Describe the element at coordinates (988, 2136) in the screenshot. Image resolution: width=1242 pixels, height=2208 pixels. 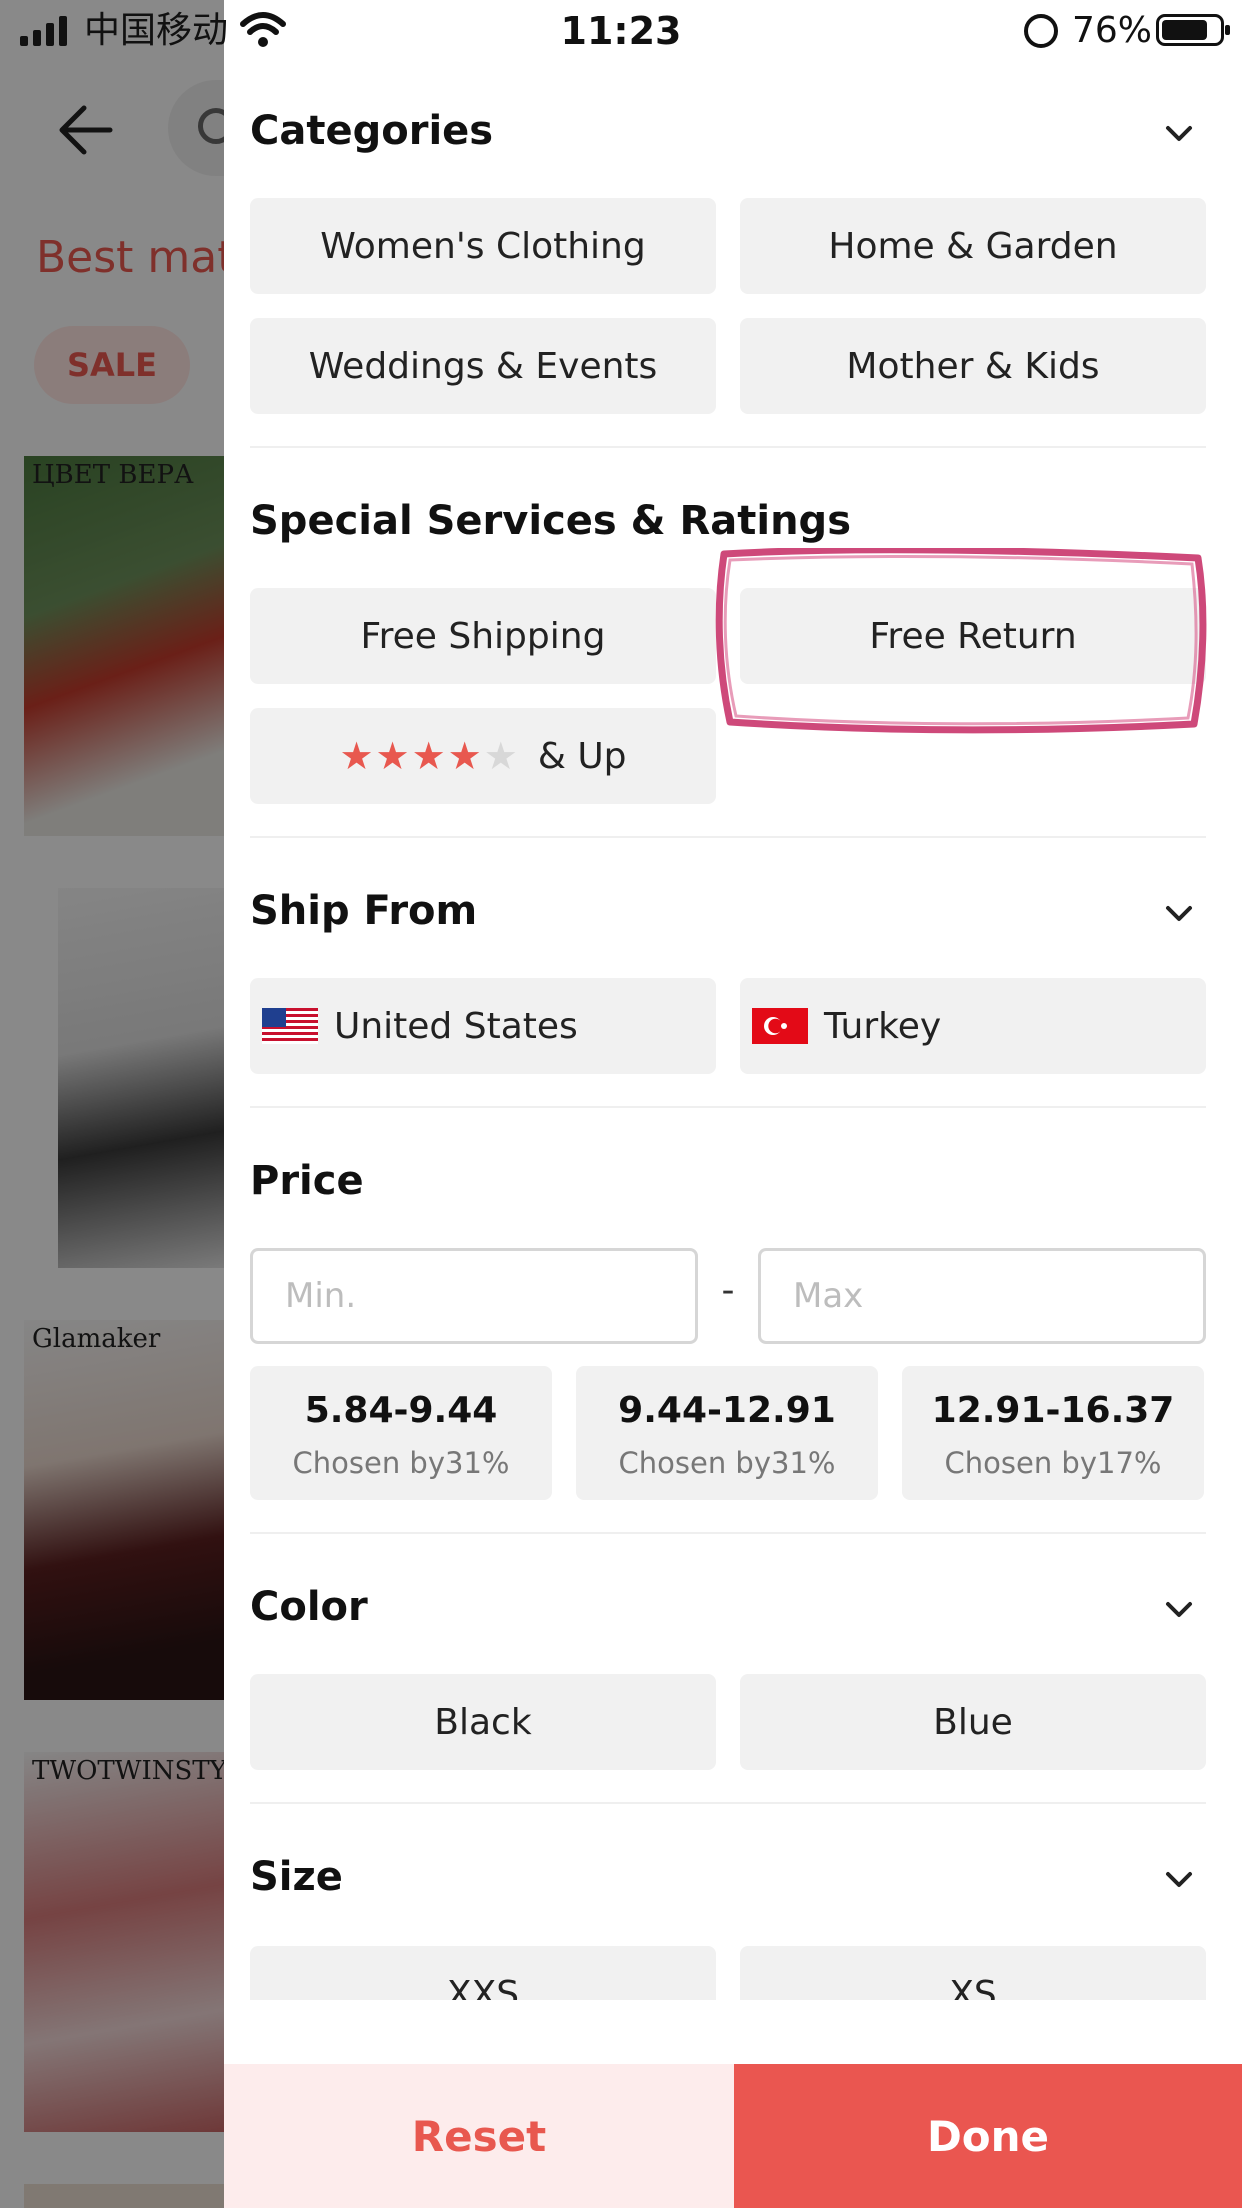
I see `done-button: Done` at that location.